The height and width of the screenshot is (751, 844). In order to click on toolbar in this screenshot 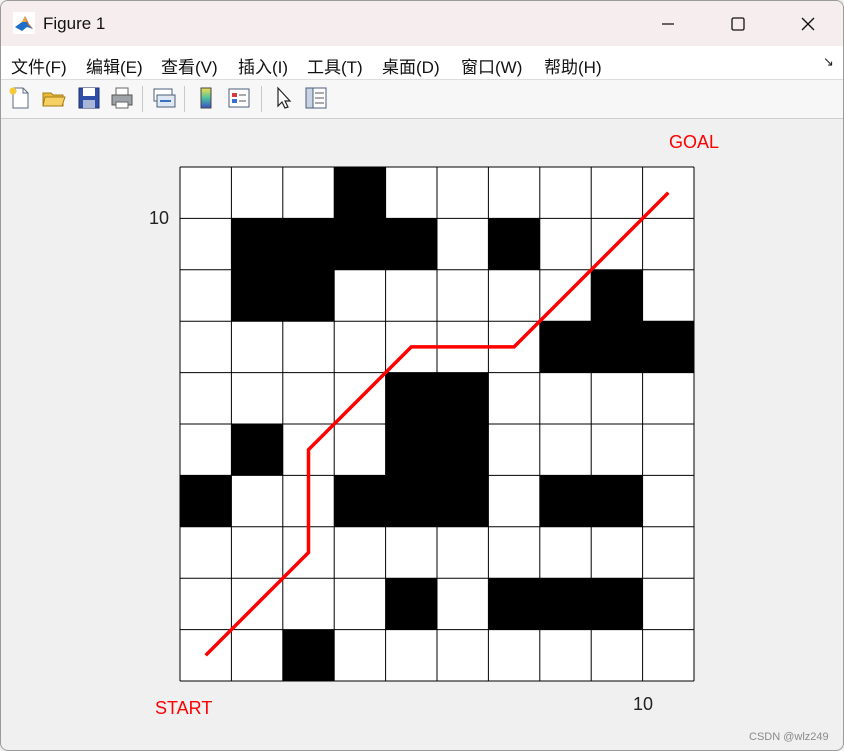, I will do `click(422, 99)`.